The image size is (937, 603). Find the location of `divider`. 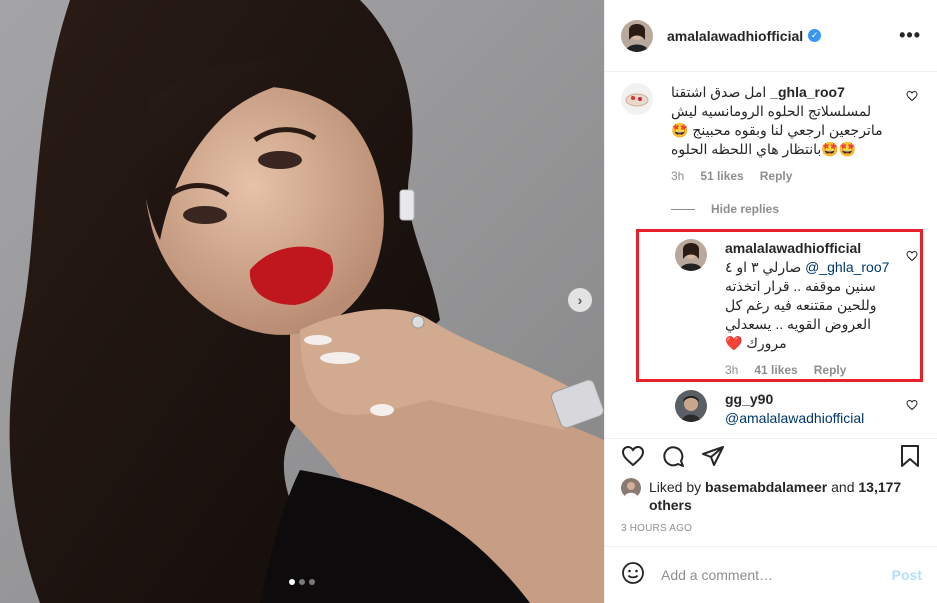

divider is located at coordinates (683, 209).